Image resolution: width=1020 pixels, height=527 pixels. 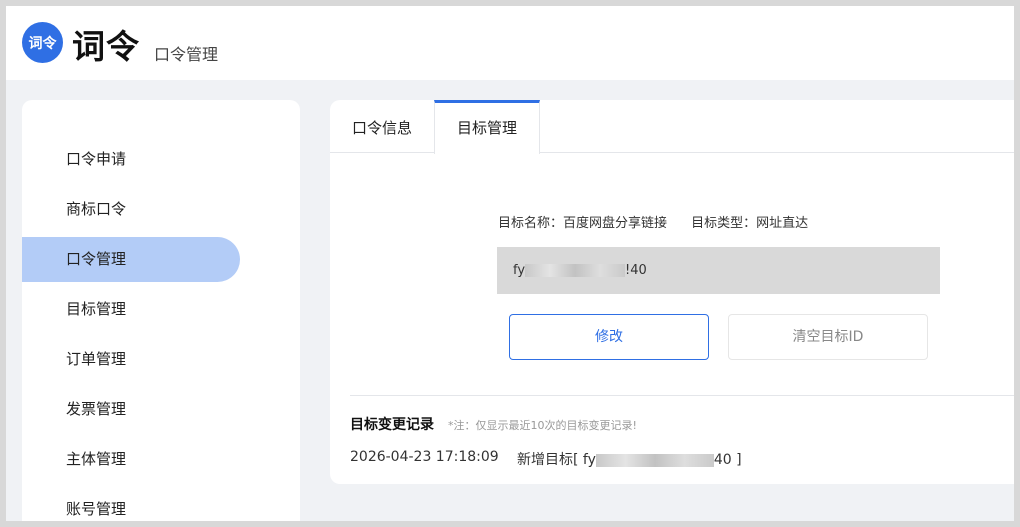 I want to click on sidebar-item-invoices: 发票管理, so click(x=131, y=409).